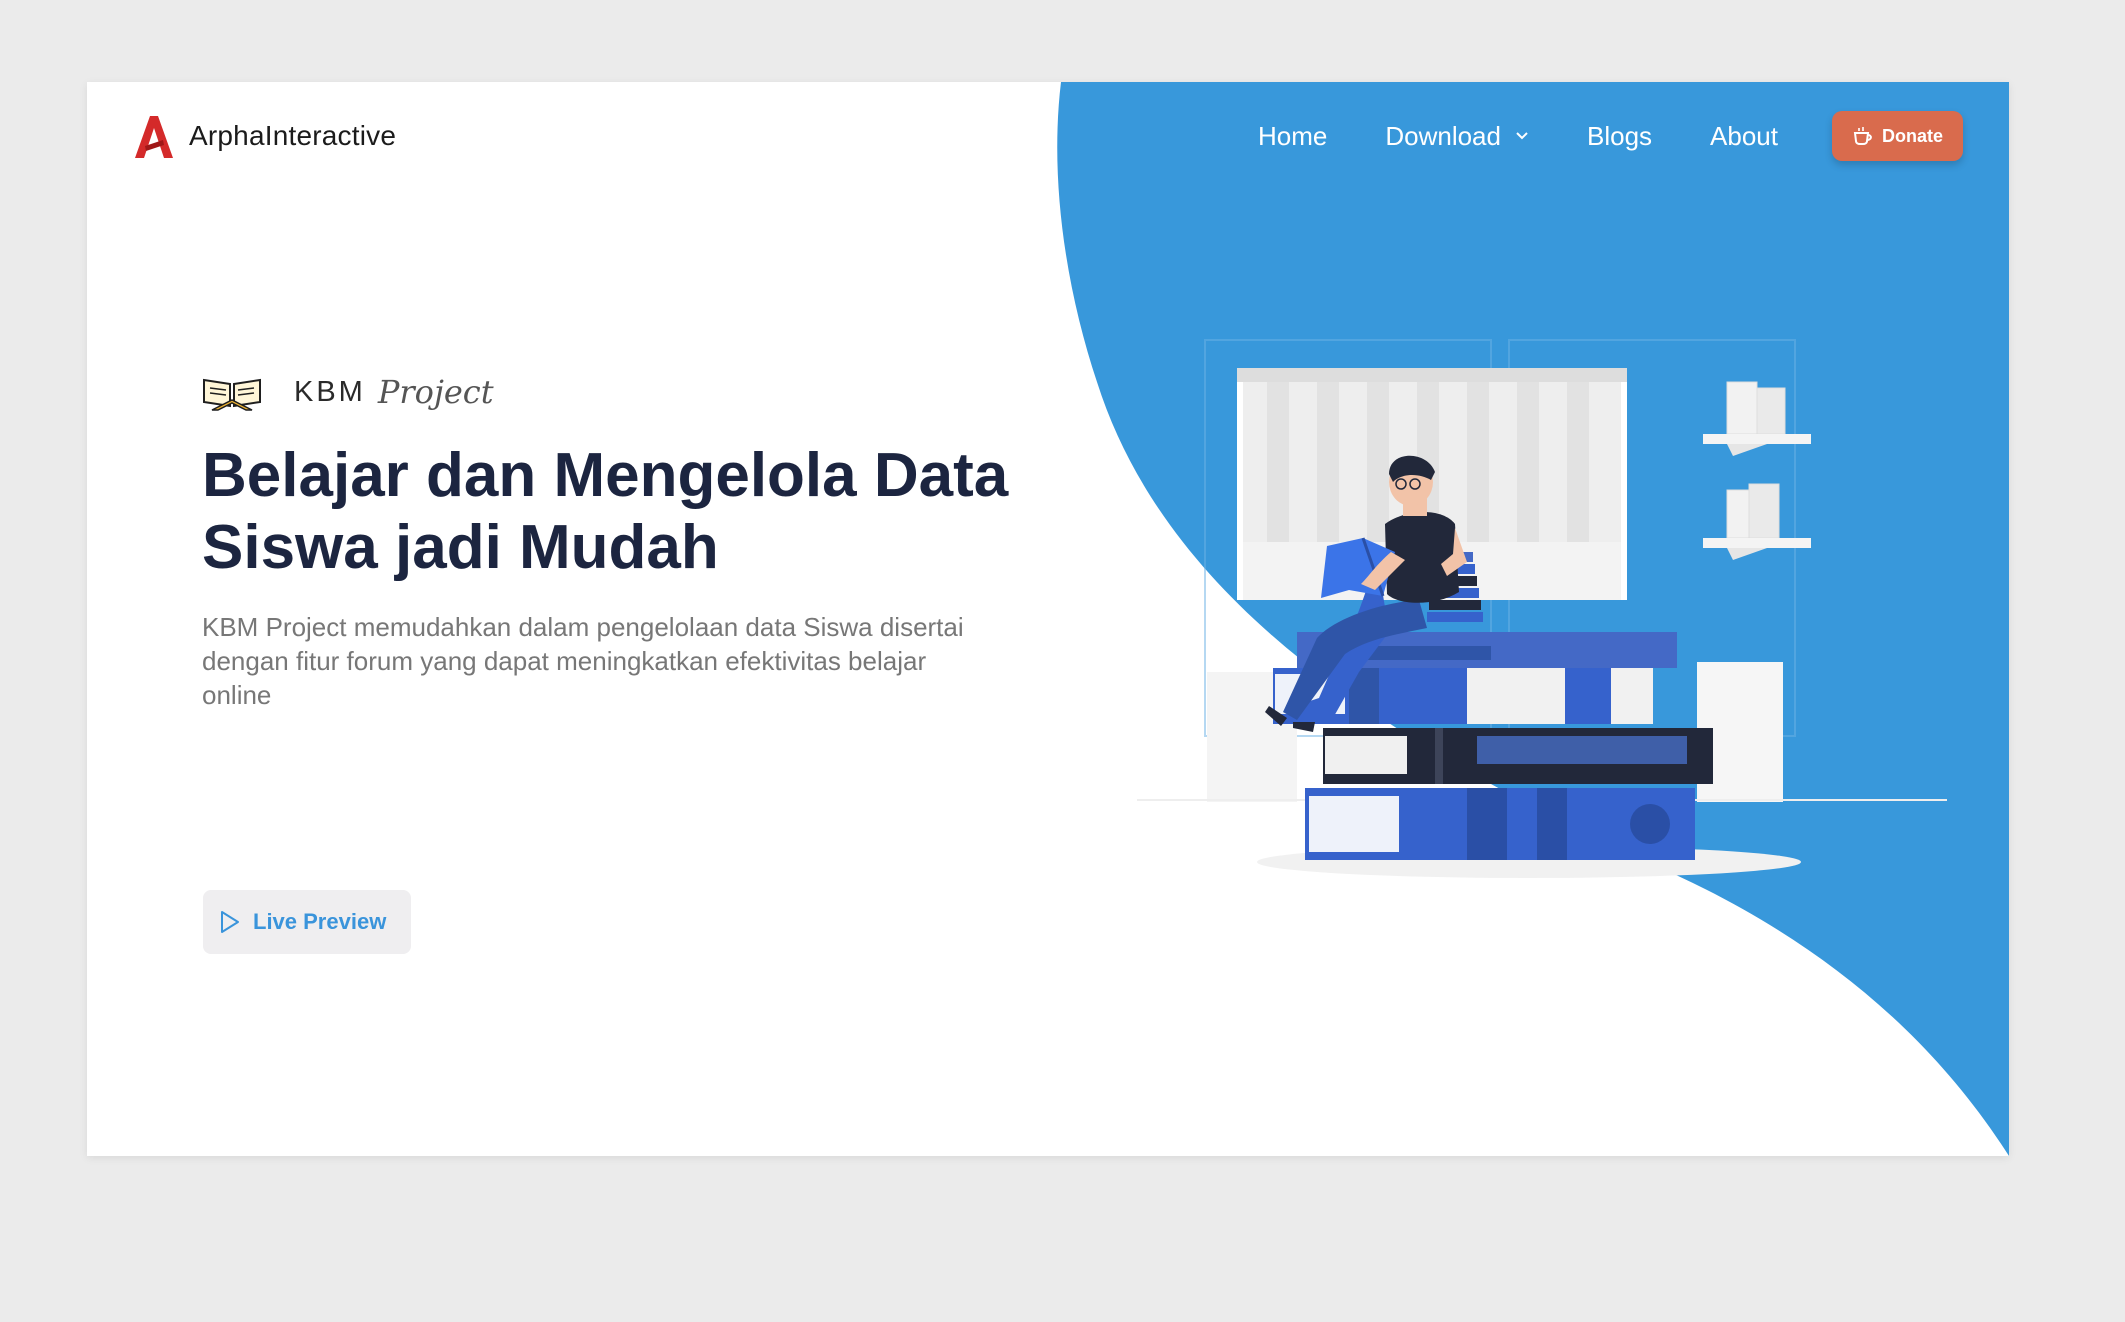  Describe the element at coordinates (1292, 136) in the screenshot. I see `nav-home: Home` at that location.